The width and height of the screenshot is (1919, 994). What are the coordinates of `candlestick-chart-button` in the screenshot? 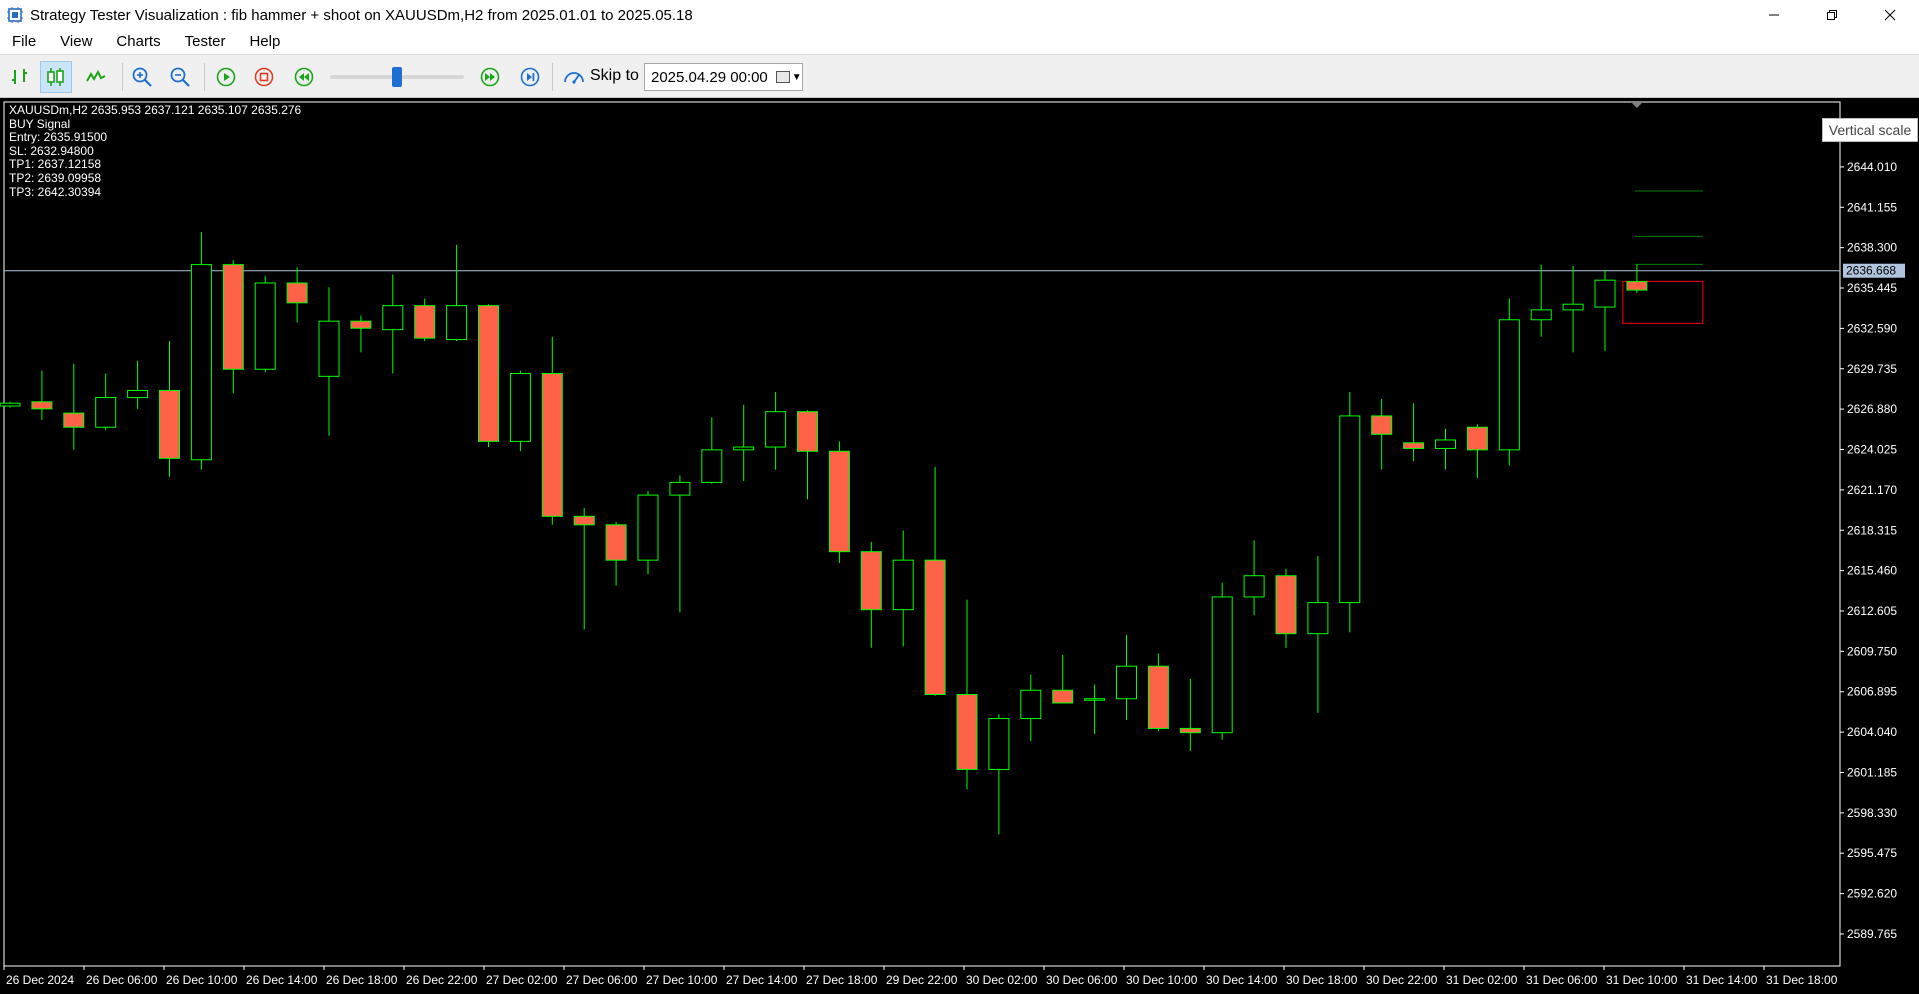 It's located at (56, 77).